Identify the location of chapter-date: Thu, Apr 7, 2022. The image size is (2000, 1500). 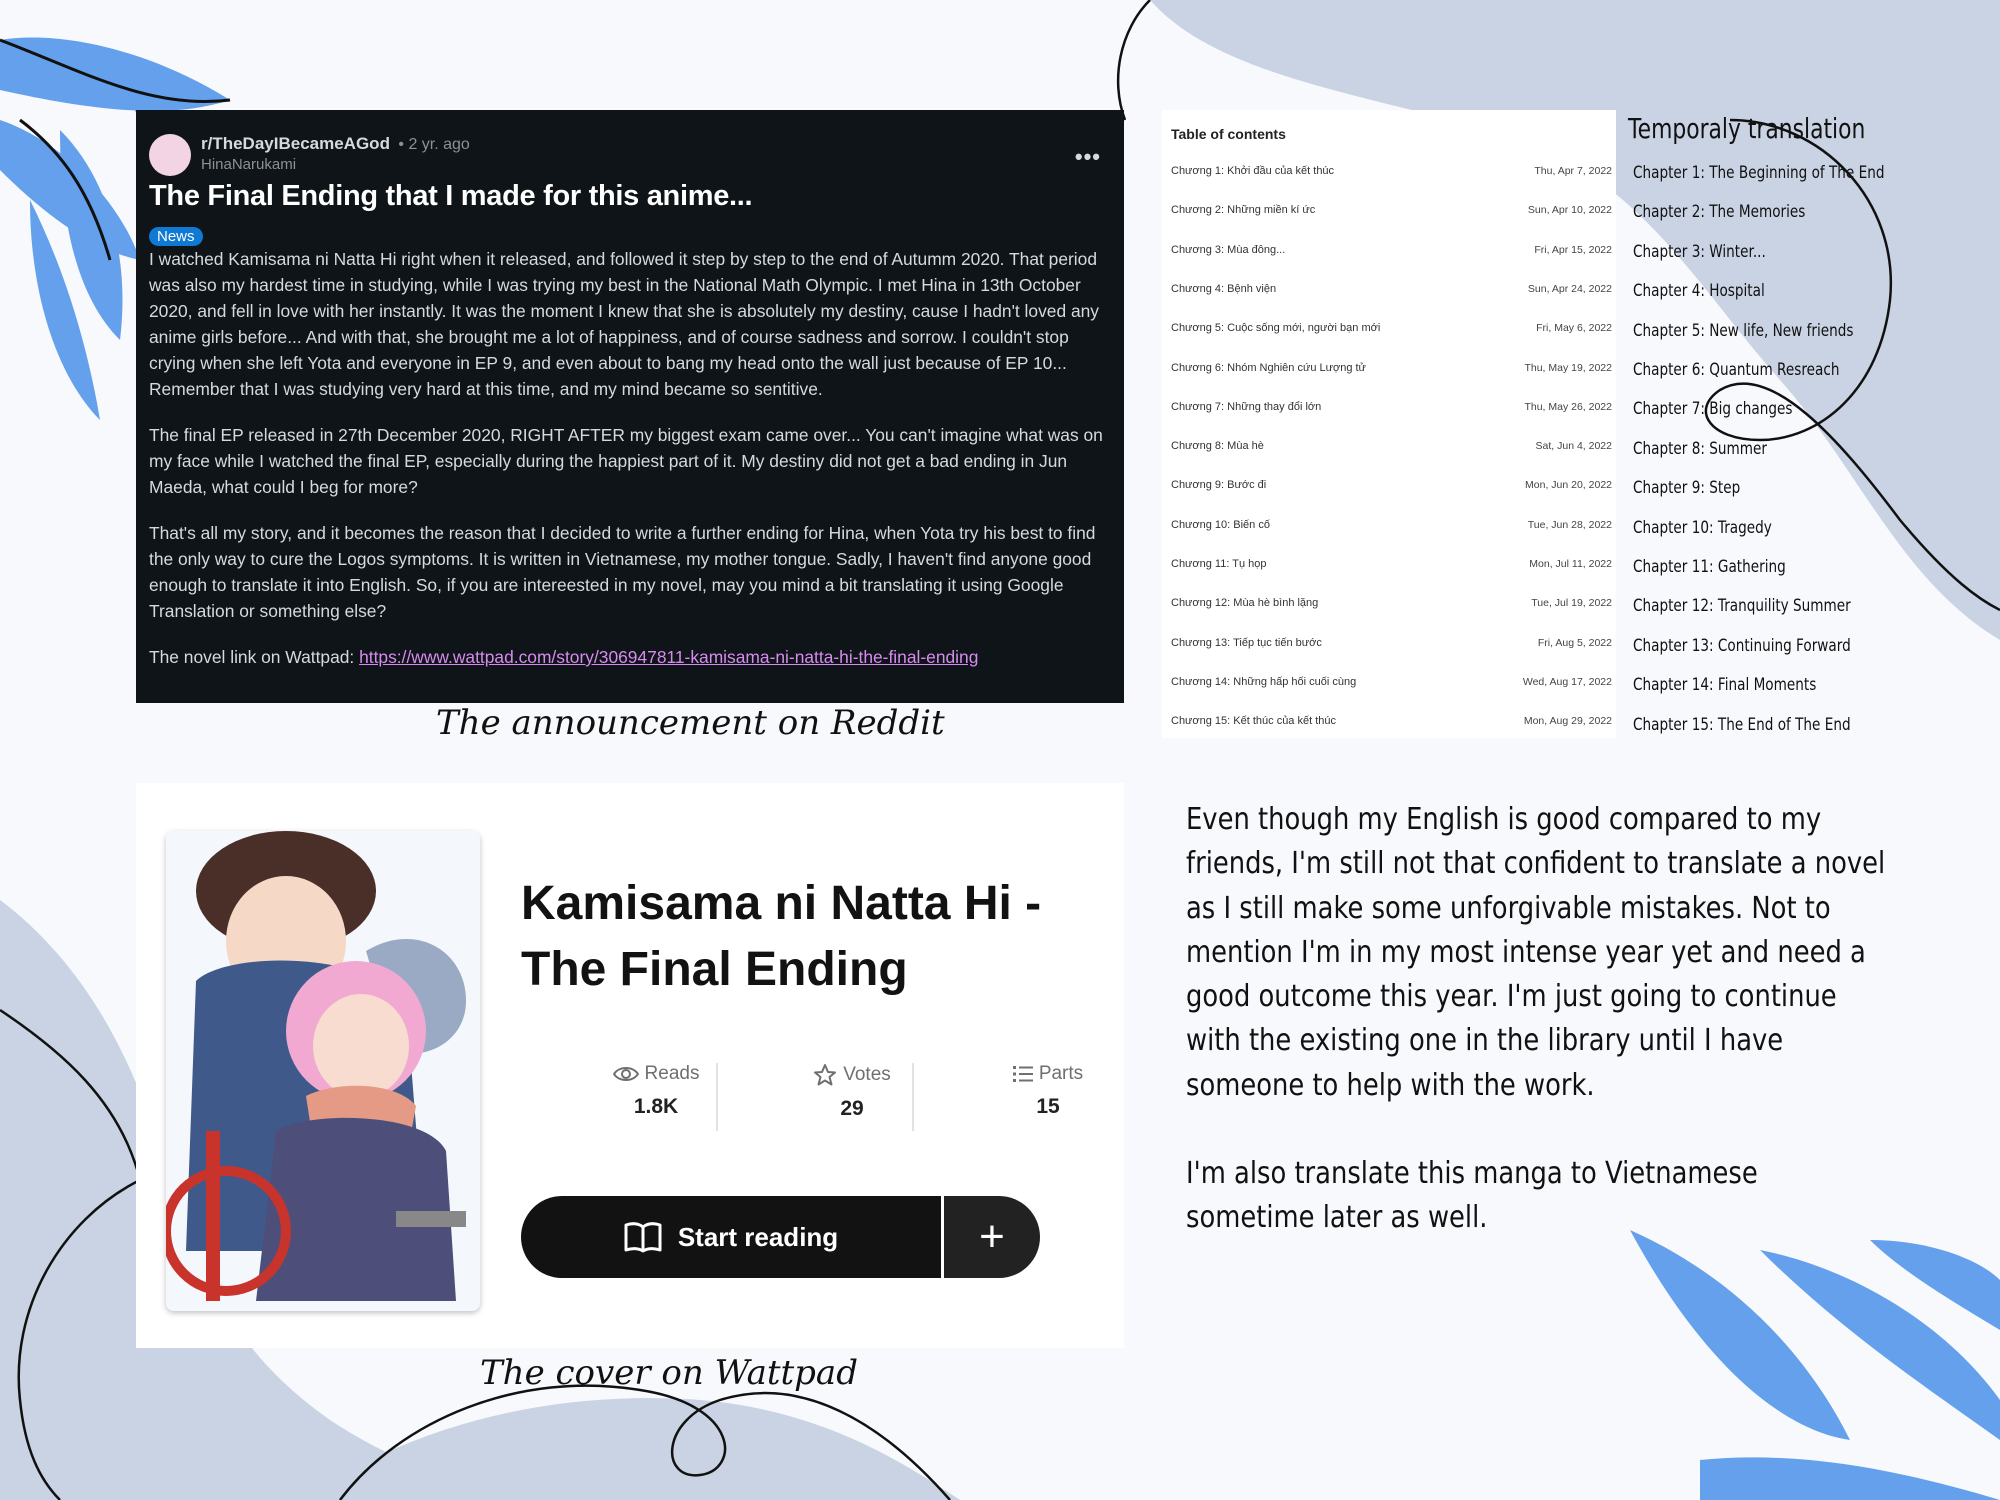
(1573, 171).